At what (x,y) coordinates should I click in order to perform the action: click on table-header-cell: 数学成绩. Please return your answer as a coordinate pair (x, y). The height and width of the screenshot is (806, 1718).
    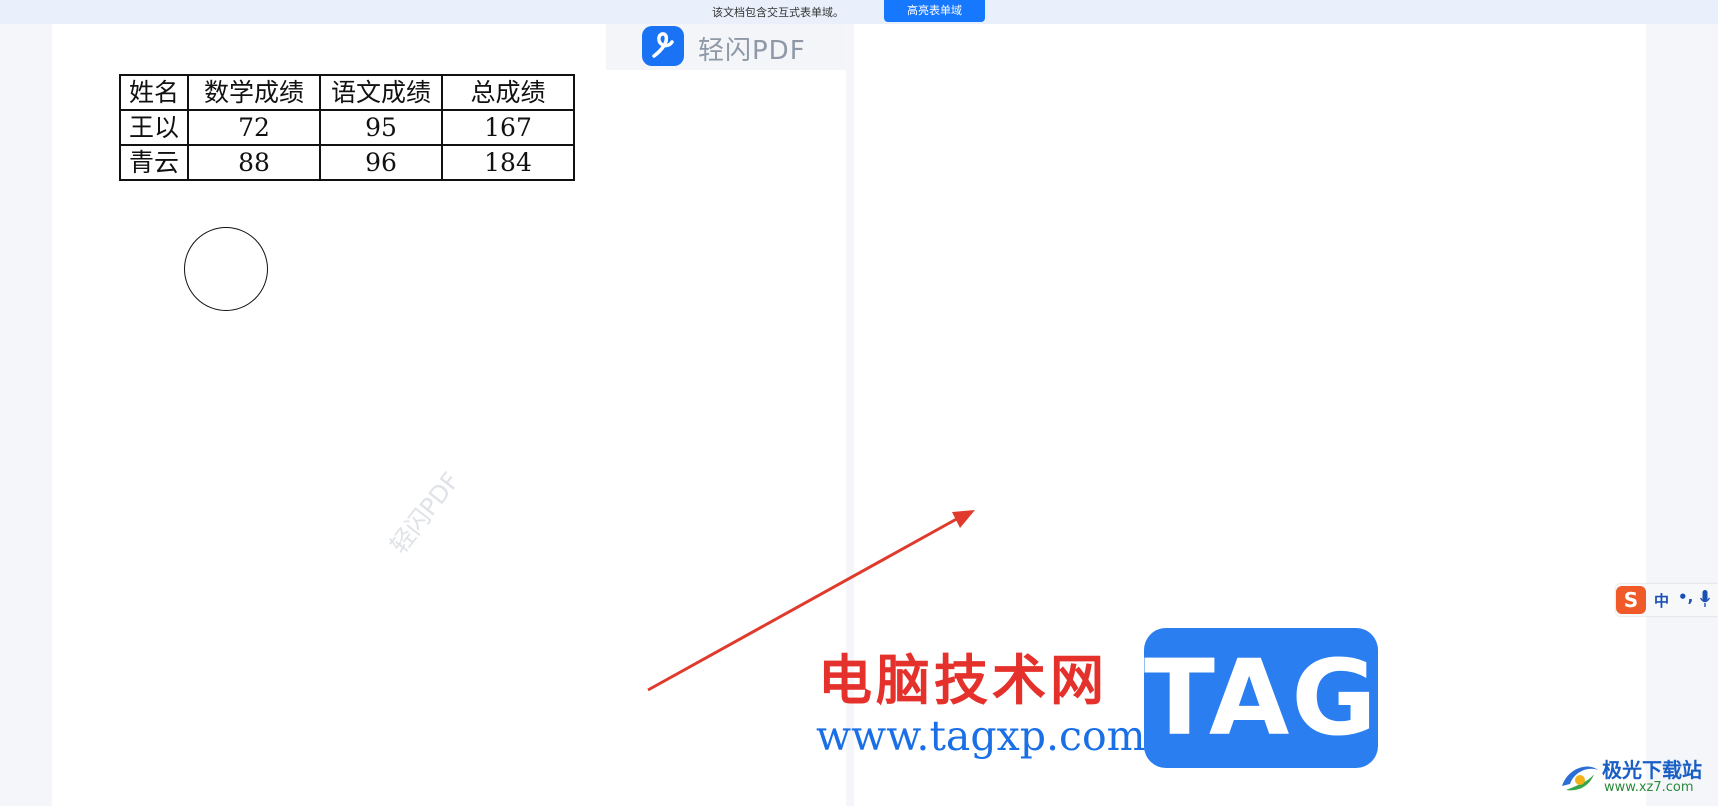
    Looking at the image, I should click on (254, 92).